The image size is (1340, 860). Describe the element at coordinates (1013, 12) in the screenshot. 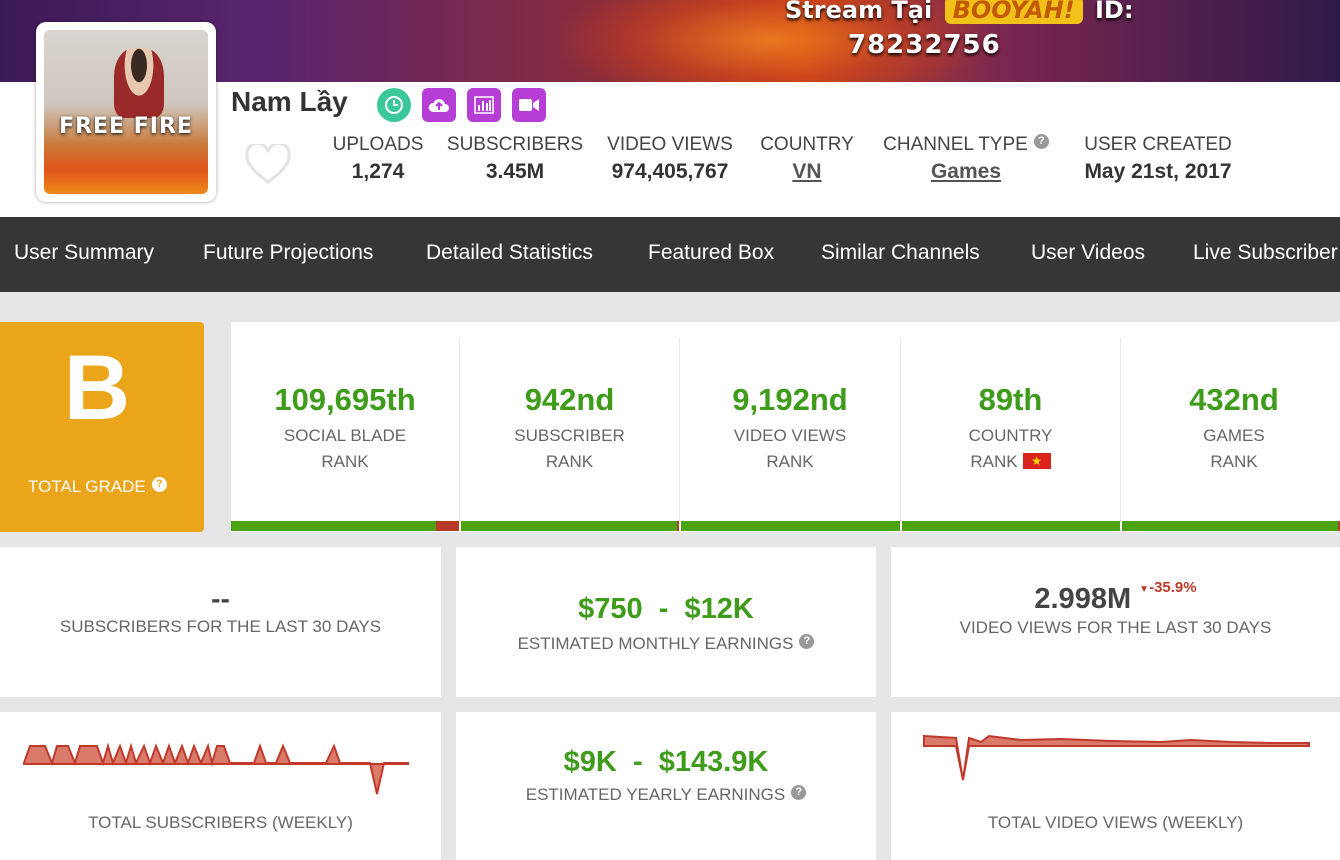

I see `booyah-logo: BOOYAH!` at that location.